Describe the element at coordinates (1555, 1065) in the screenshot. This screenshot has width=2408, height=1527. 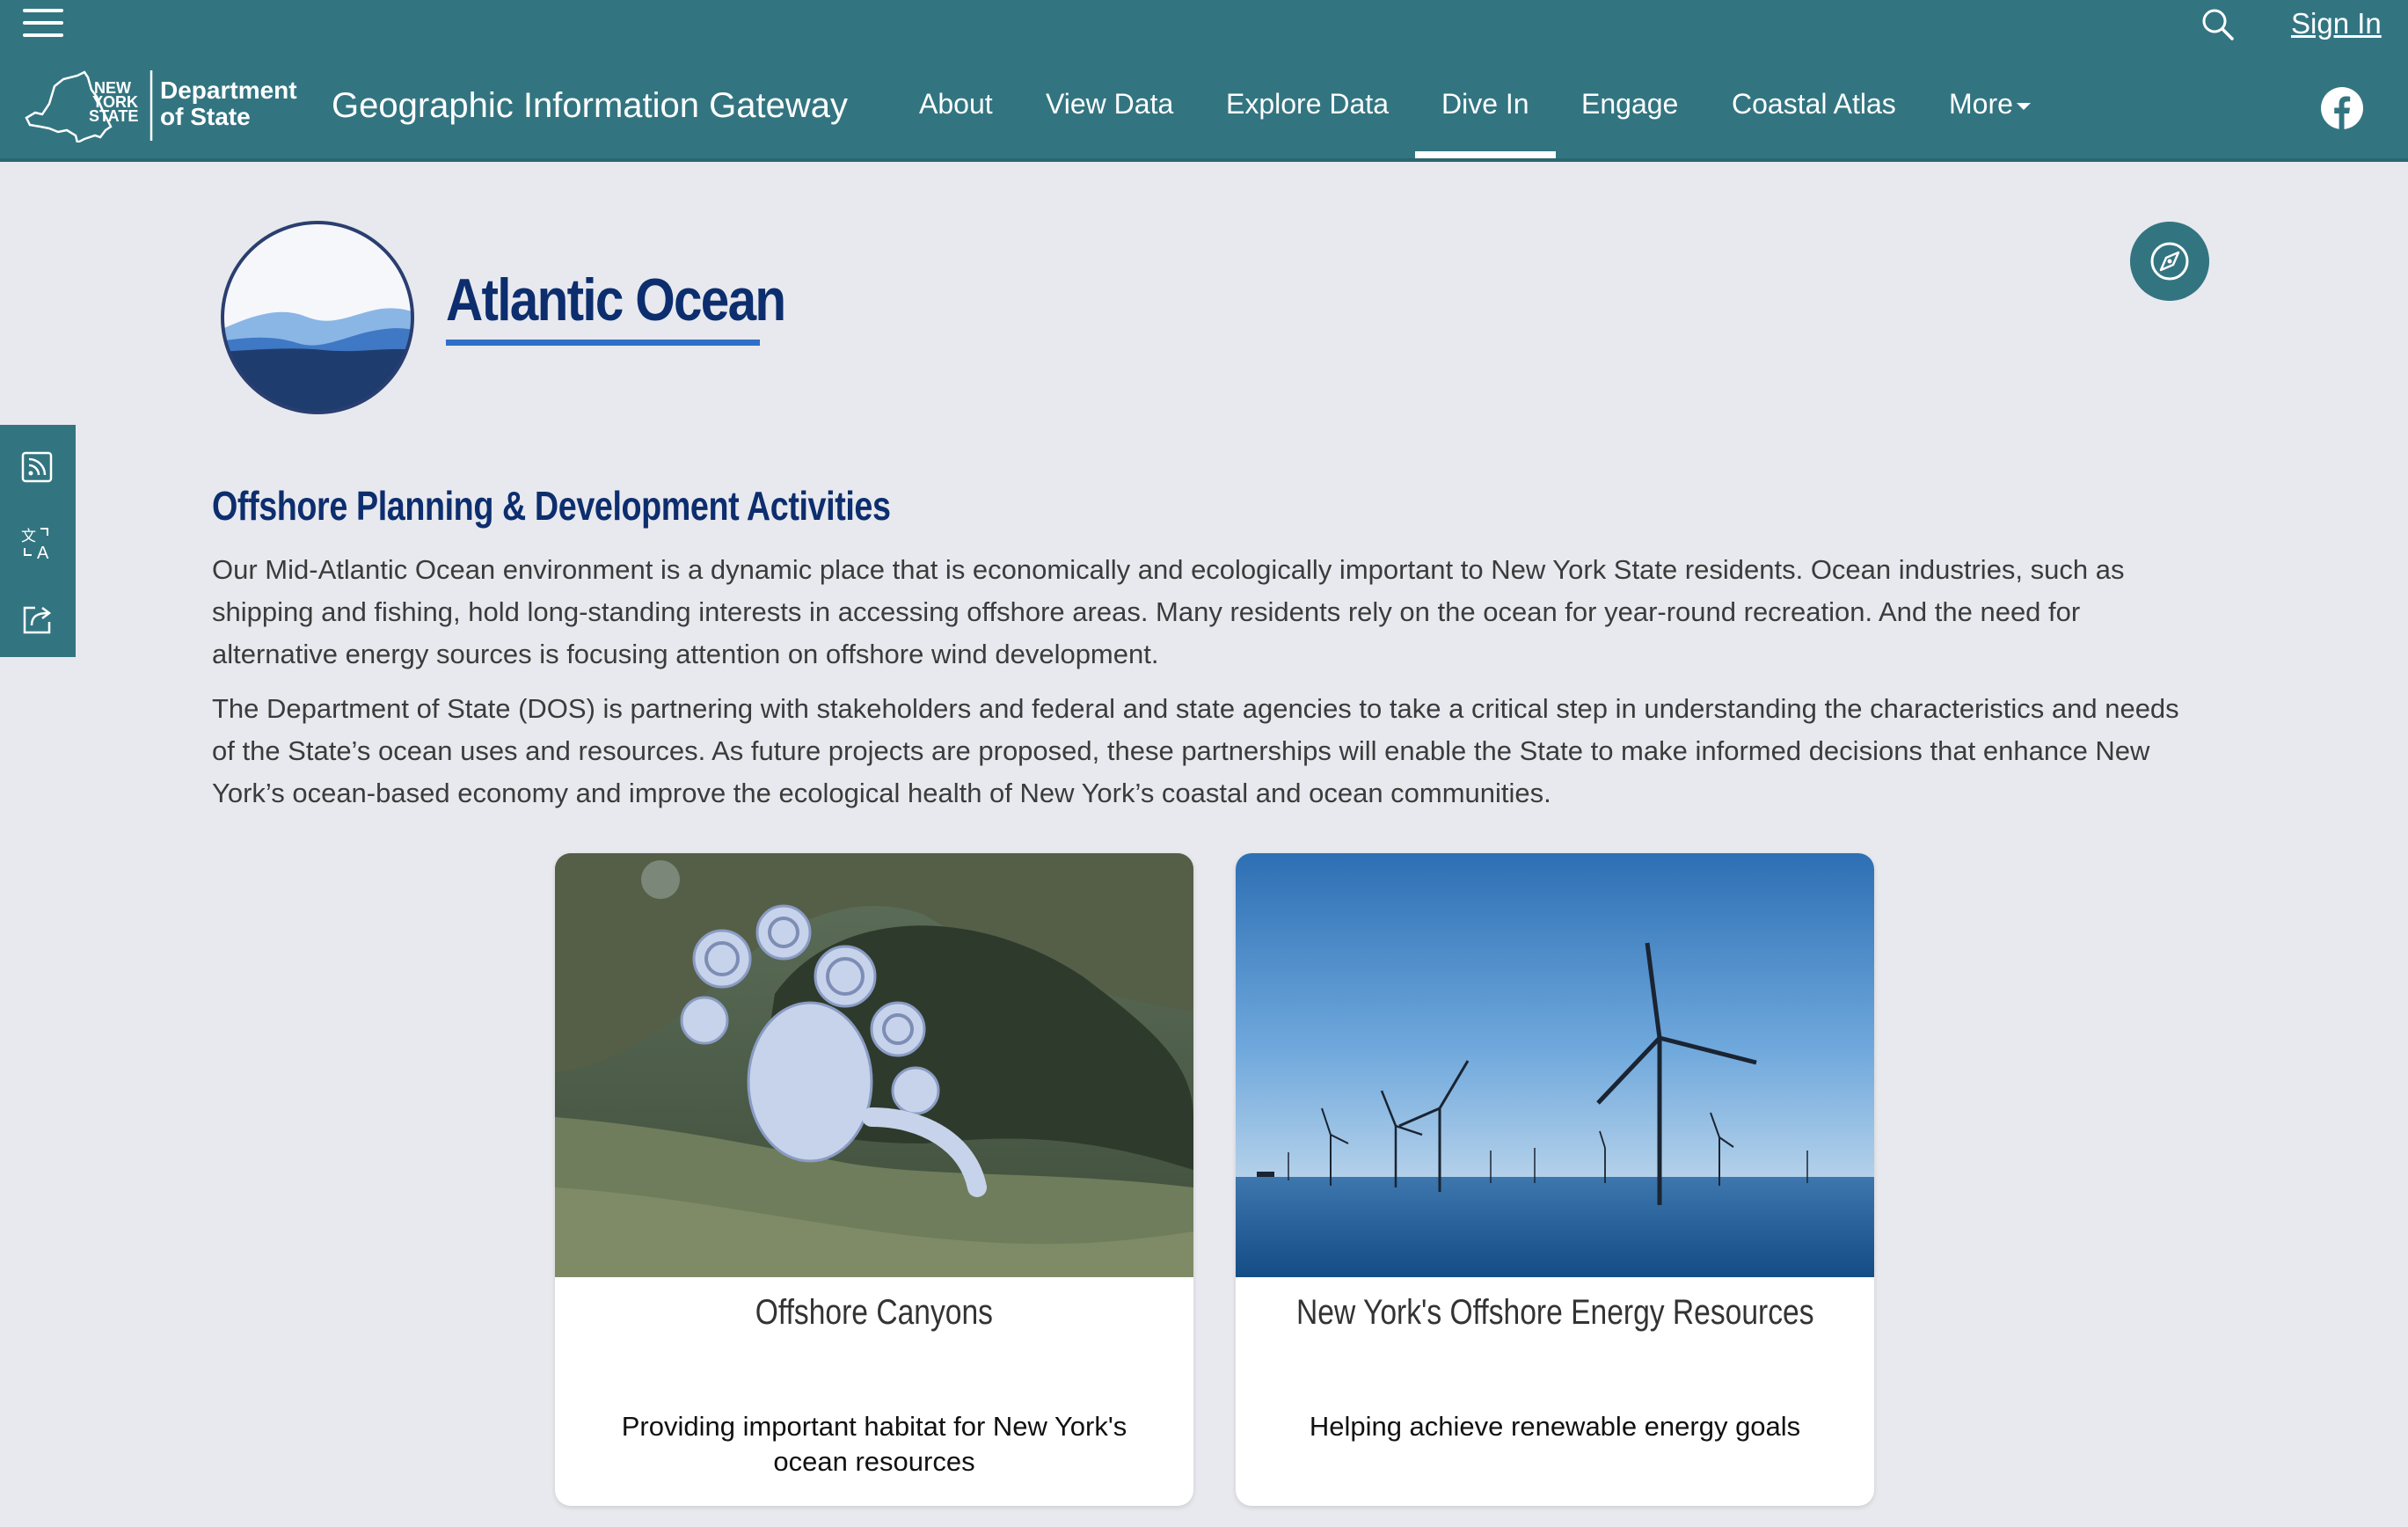
I see `wind-turbines-image` at that location.